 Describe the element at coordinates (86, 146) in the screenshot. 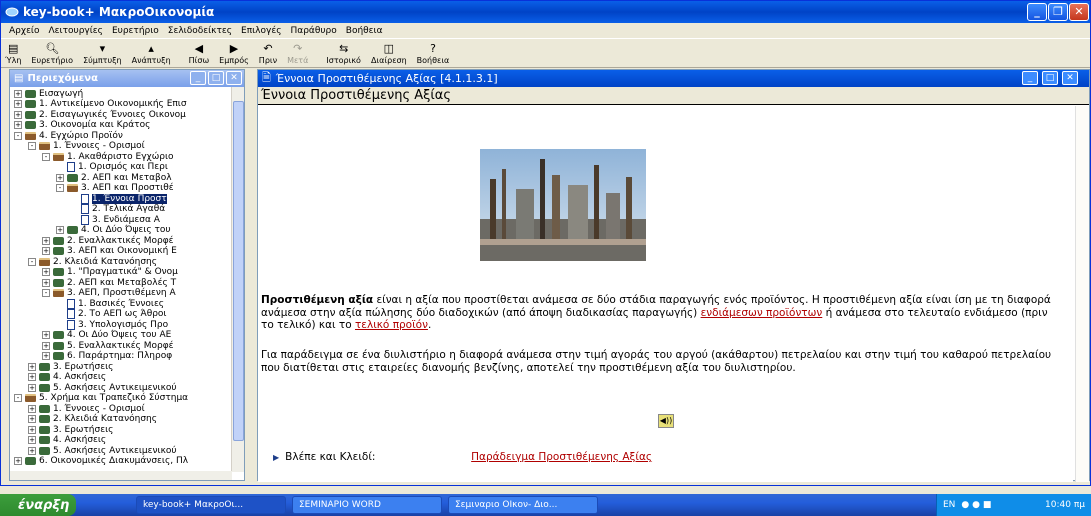

I see `tree-node: - 1. Έννοιες - Ορισμοί` at that location.